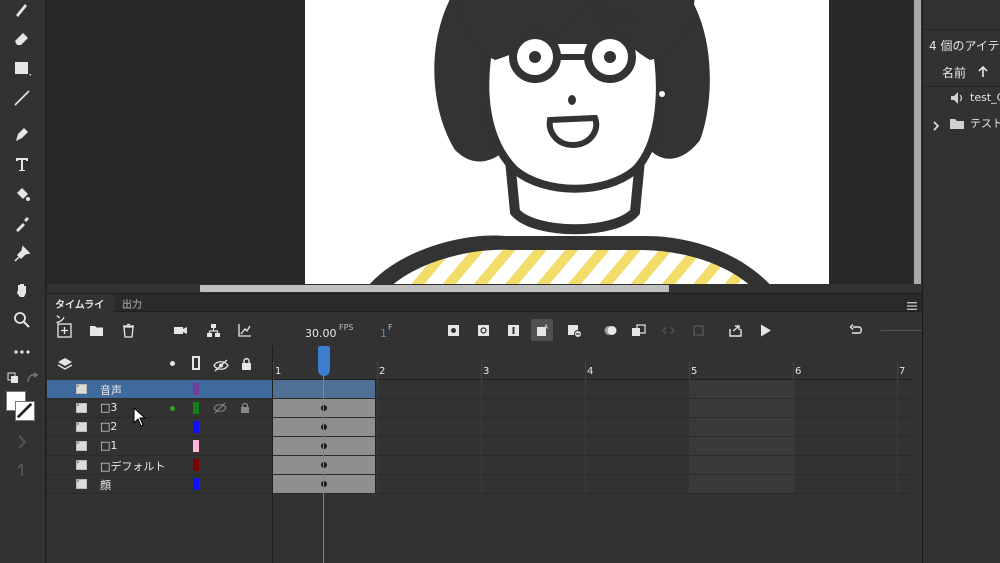 This screenshot has width=1000, height=563. What do you see at coordinates (954, 72) in the screenshot?
I see `library-column-name: 名前` at bounding box center [954, 72].